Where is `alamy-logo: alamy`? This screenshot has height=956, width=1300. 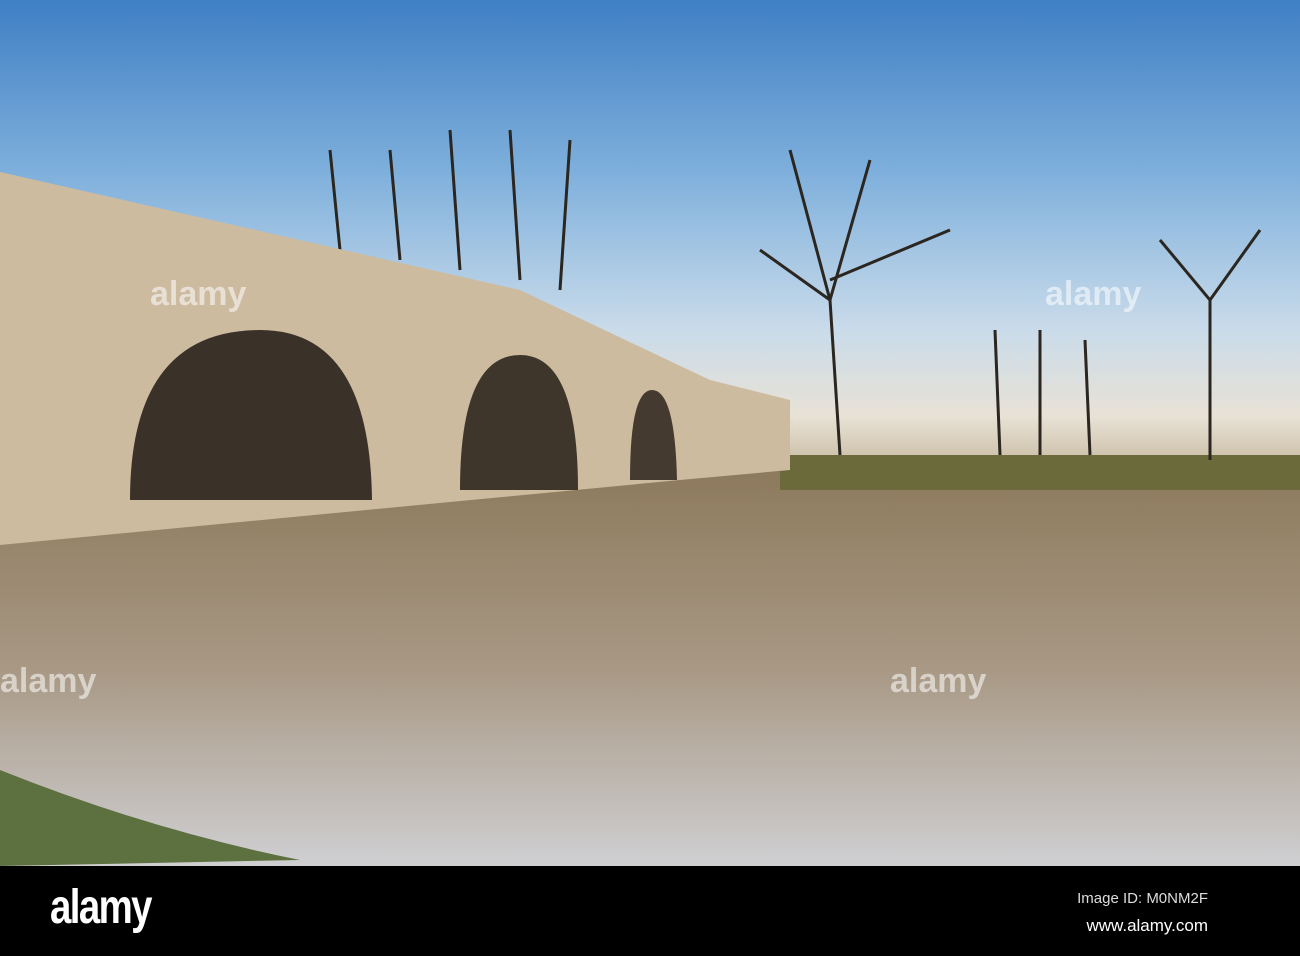 alamy-logo: alamy is located at coordinates (101, 907).